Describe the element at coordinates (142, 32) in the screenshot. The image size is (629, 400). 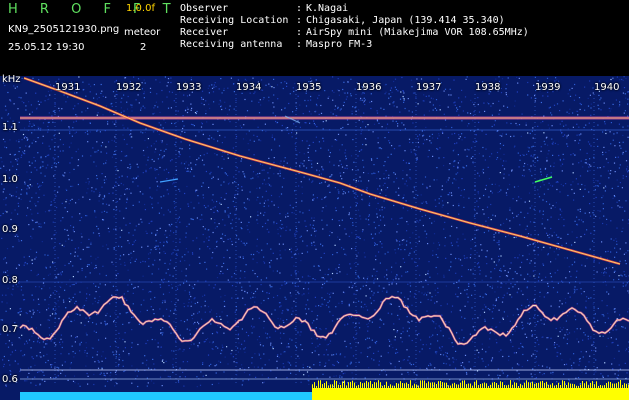
I see `meteor-label: meteor` at that location.